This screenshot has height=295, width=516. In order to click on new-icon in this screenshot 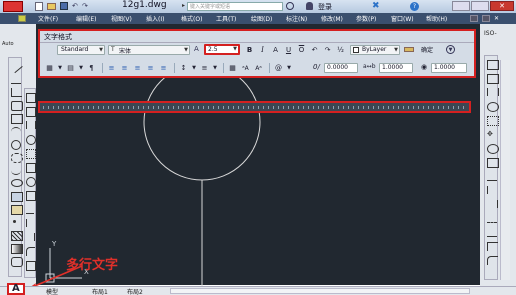, I will do `click(39, 6)`.